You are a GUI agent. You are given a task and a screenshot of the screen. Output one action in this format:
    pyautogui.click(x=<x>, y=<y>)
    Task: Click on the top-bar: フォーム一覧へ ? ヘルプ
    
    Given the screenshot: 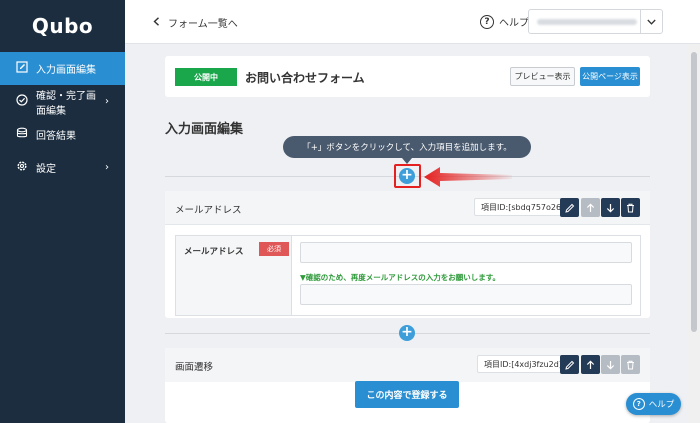 What is the action you would take?
    pyautogui.click(x=412, y=22)
    